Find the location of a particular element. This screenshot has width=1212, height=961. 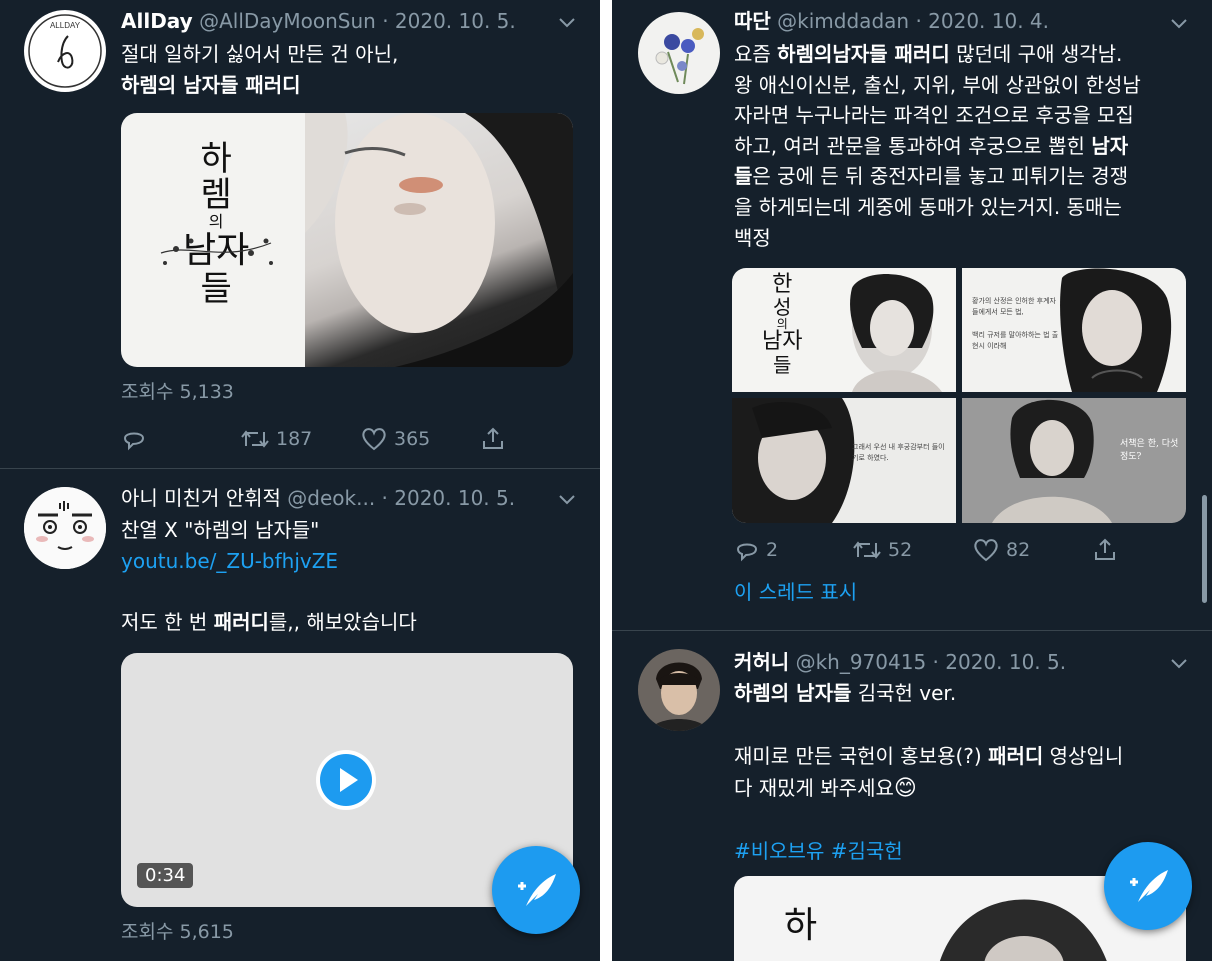

like-button: 365 is located at coordinates (395, 439).